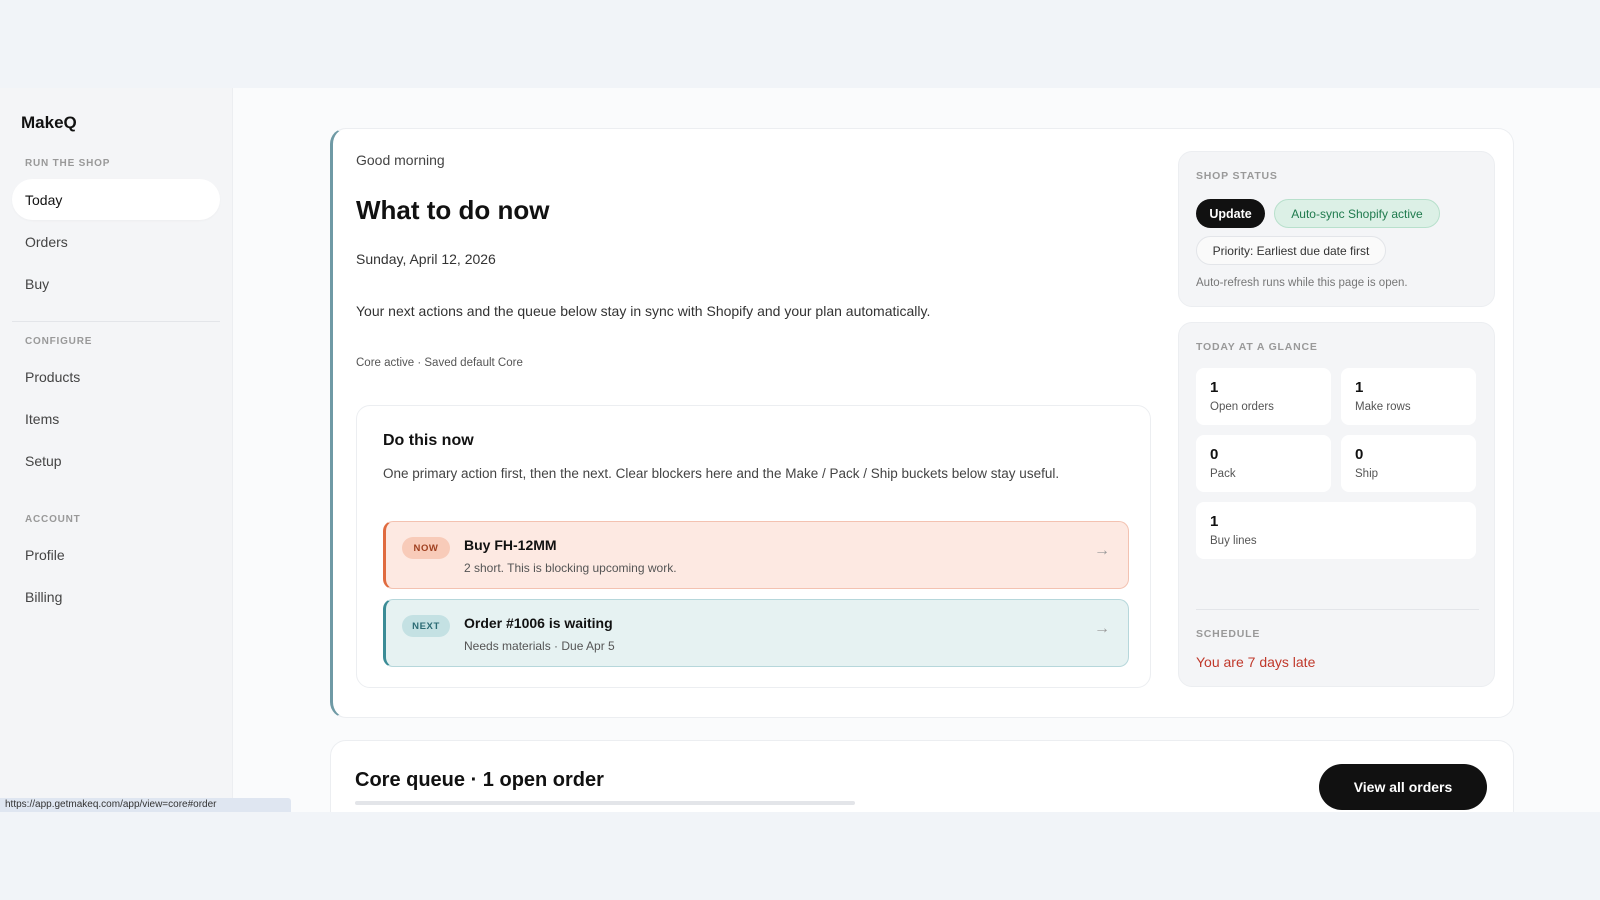 Image resolution: width=1600 pixels, height=900 pixels. Describe the element at coordinates (116, 376) in the screenshot. I see `sidebar-item-products: Products` at that location.